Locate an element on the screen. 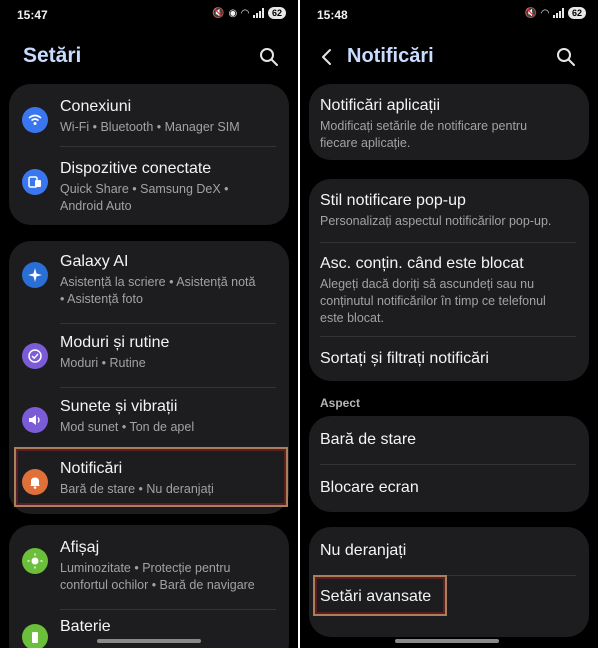 The width and height of the screenshot is (598, 648). menu-item-blocare-ecran: Blocare ecran is located at coordinates (449, 505).